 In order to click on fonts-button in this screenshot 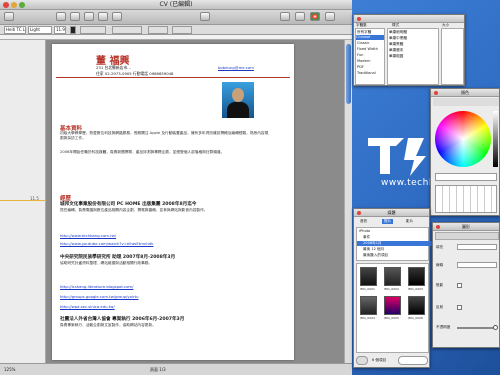, I will do `click(330, 16)`.